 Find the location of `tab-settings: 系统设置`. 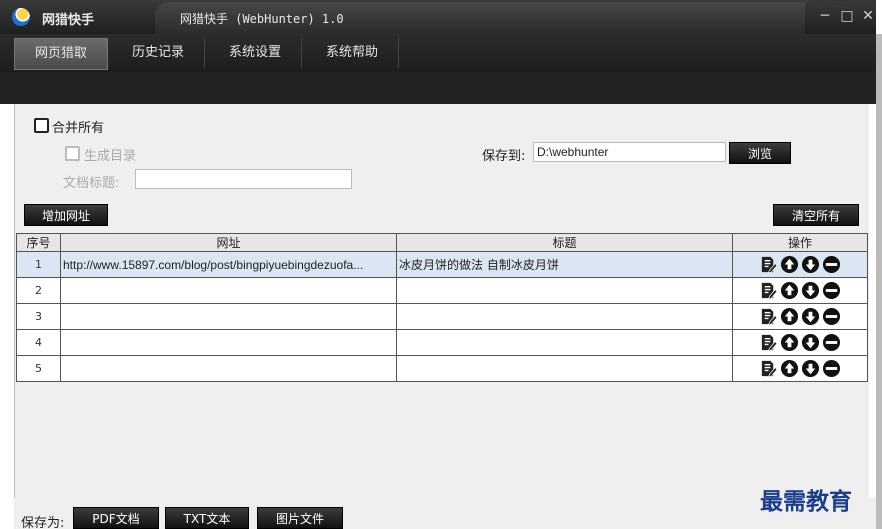

tab-settings: 系统设置 is located at coordinates (255, 53).